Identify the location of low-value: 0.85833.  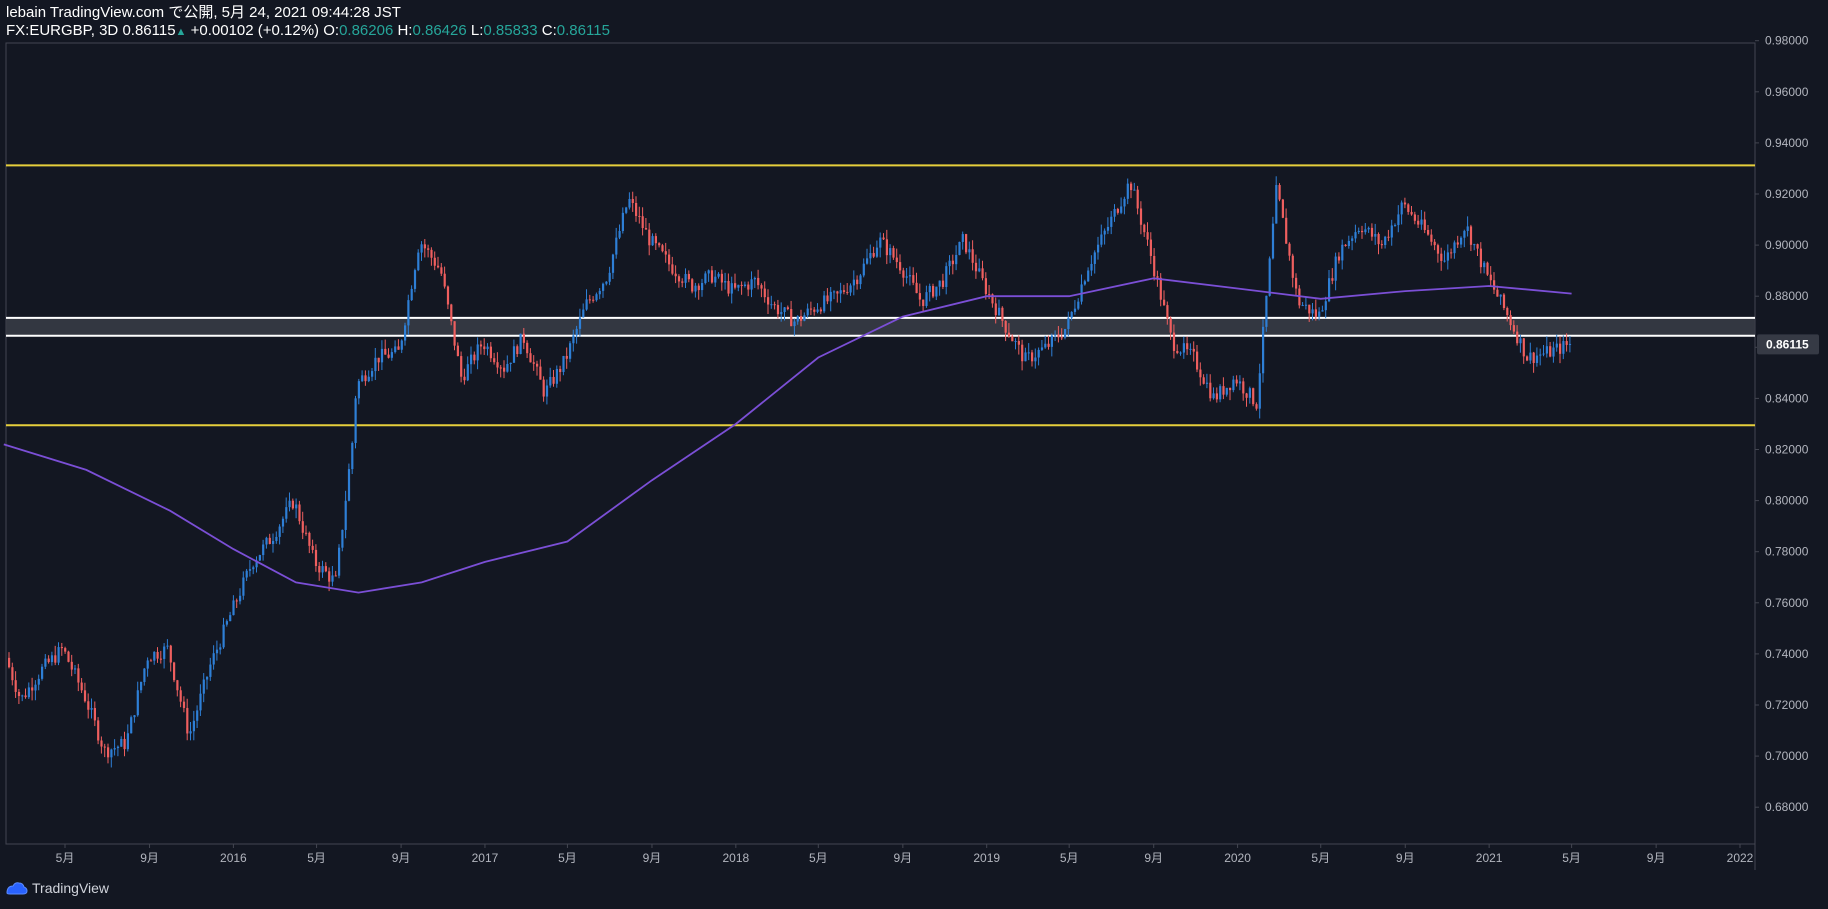
(510, 30).